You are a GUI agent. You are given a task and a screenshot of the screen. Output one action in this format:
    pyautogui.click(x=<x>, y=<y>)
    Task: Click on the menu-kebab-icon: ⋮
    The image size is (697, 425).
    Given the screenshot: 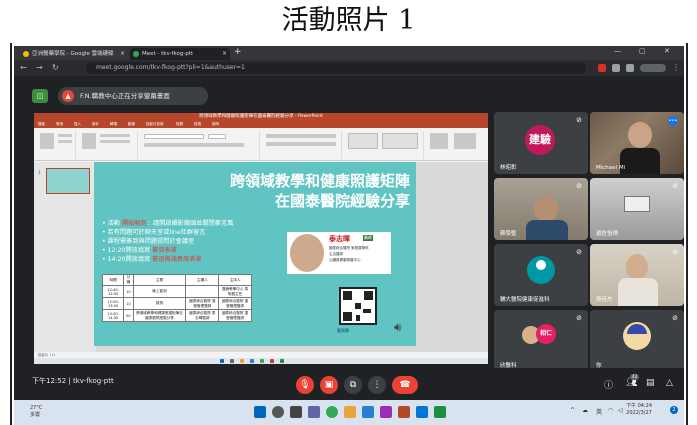 What is the action you would take?
    pyautogui.click(x=676, y=67)
    